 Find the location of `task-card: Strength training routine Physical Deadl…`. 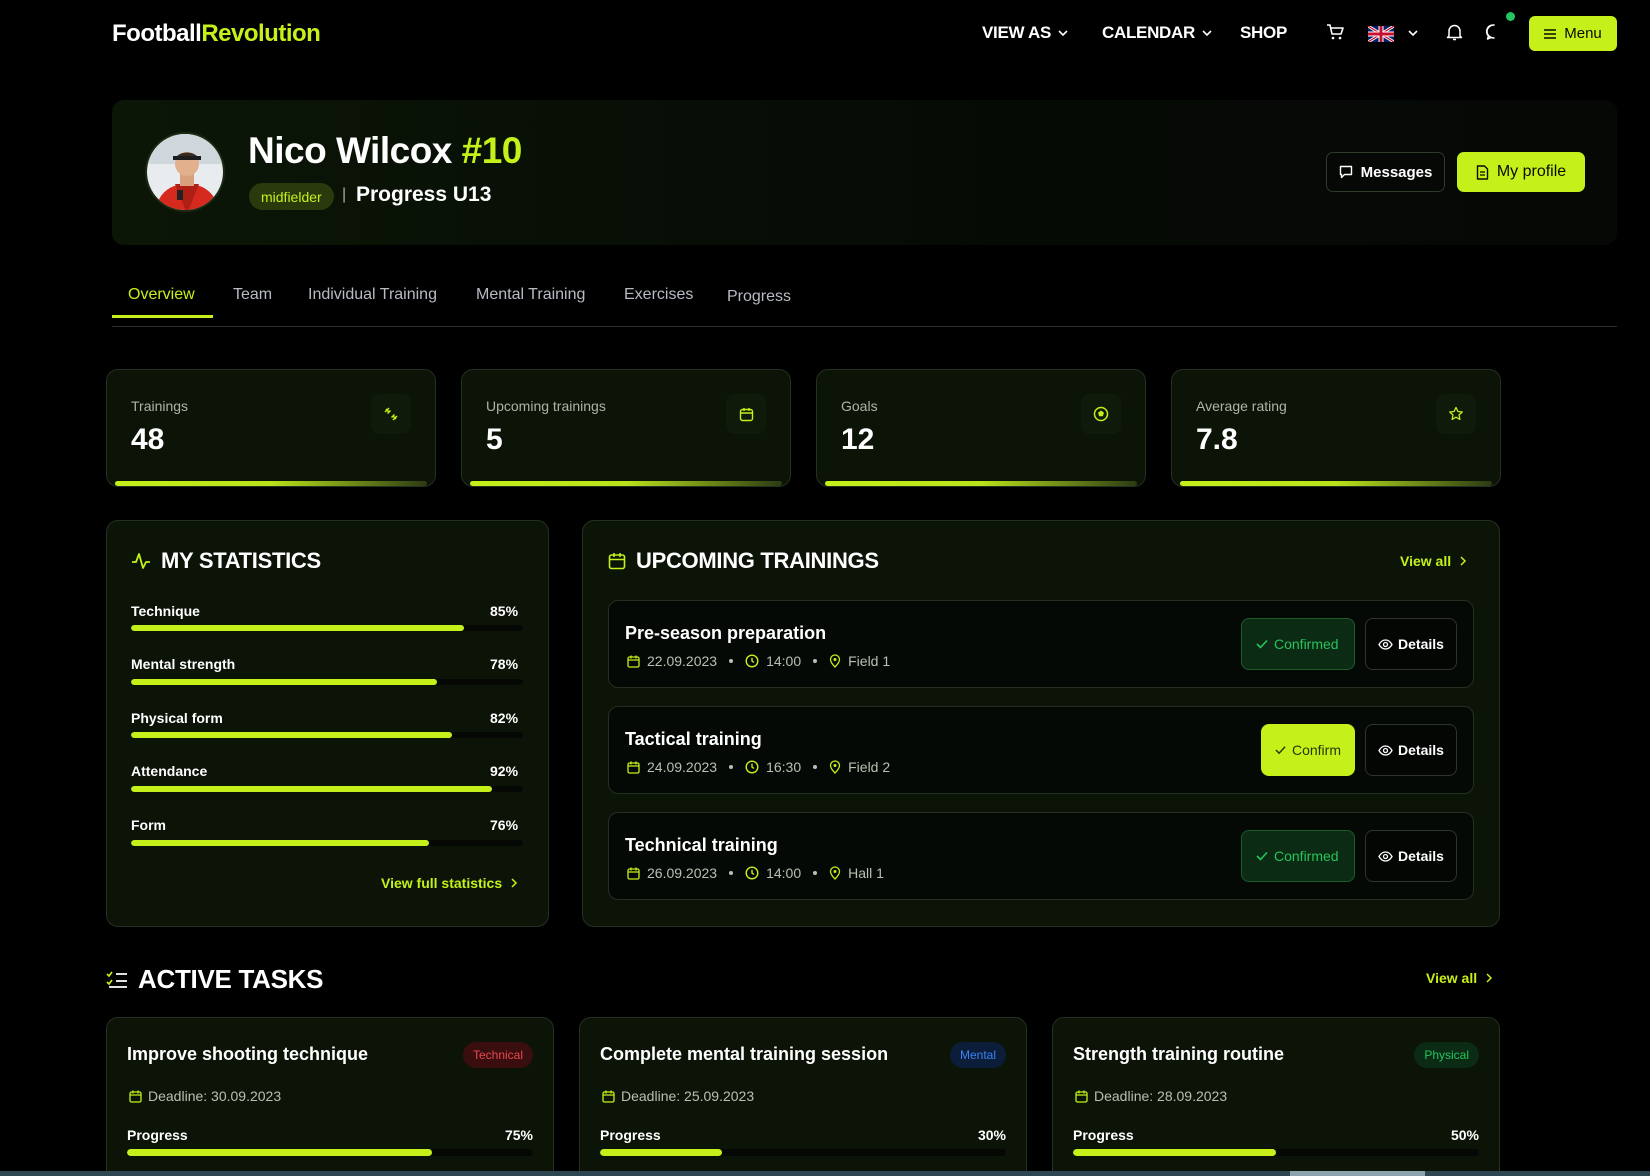

task-card: Strength training routine Physical Deadl… is located at coordinates (1276, 1096).